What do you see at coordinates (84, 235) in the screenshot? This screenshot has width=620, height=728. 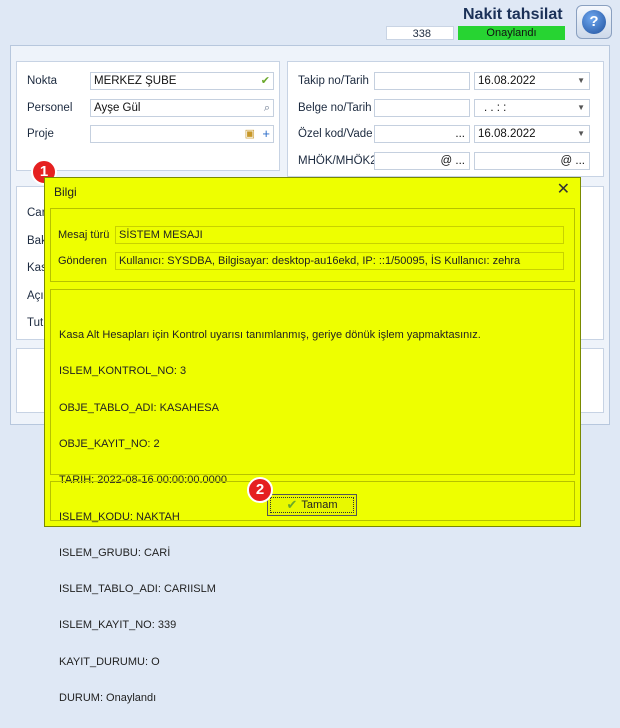 I see `message-type-label: Mesaj türü` at bounding box center [84, 235].